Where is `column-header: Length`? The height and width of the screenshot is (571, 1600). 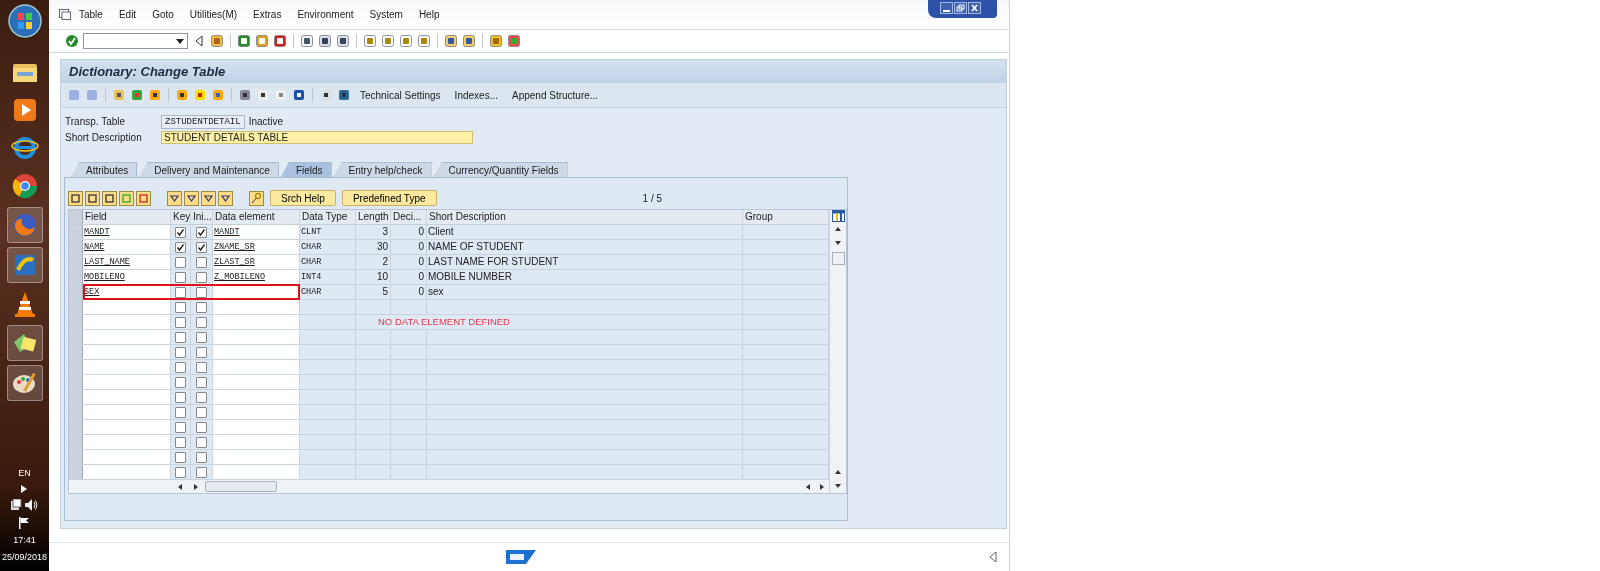 column-header: Length is located at coordinates (373, 217).